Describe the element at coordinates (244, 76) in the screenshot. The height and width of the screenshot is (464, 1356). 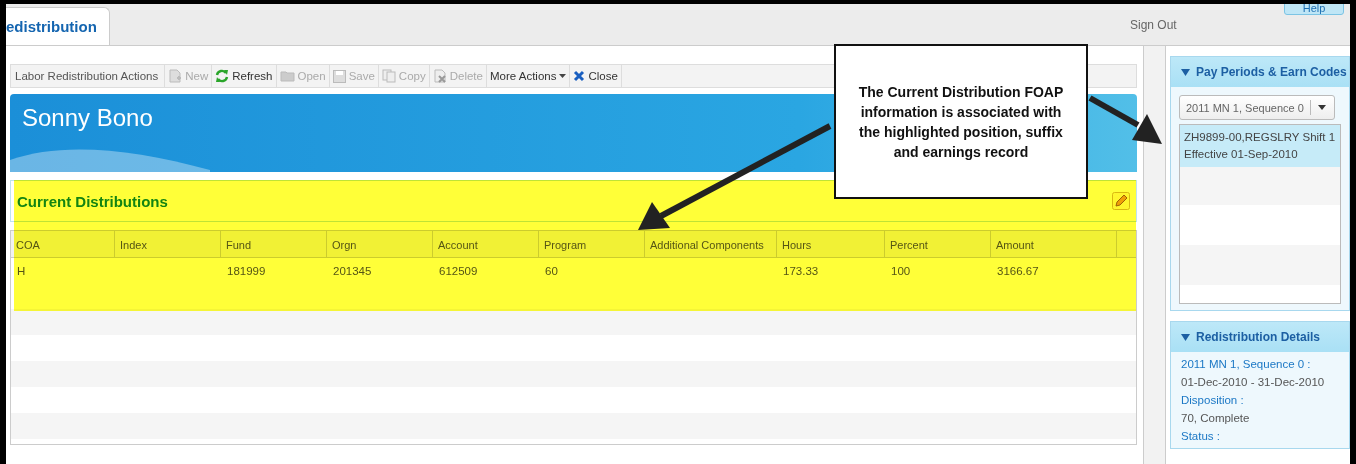
I see `toolbar-button: Refresh` at that location.